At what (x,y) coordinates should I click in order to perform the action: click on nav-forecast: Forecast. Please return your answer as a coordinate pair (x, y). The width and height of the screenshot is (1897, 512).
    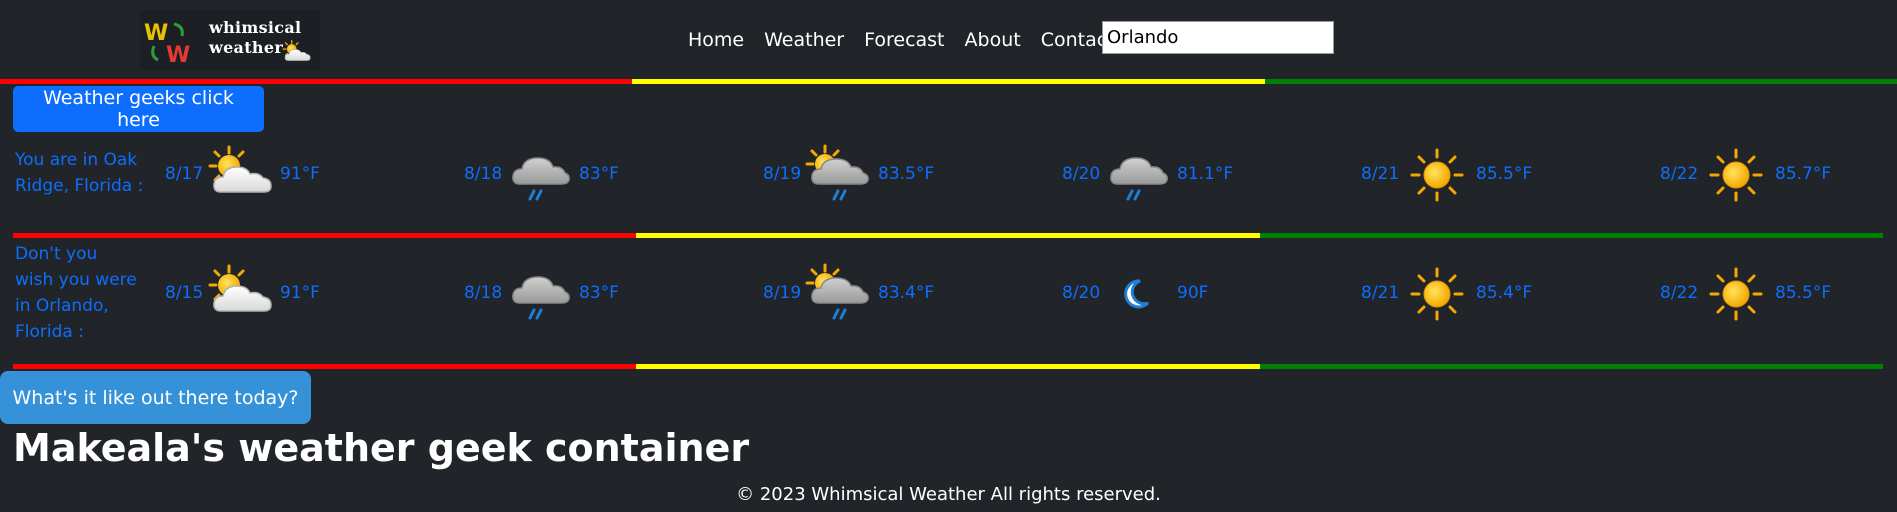
    Looking at the image, I should click on (904, 40).